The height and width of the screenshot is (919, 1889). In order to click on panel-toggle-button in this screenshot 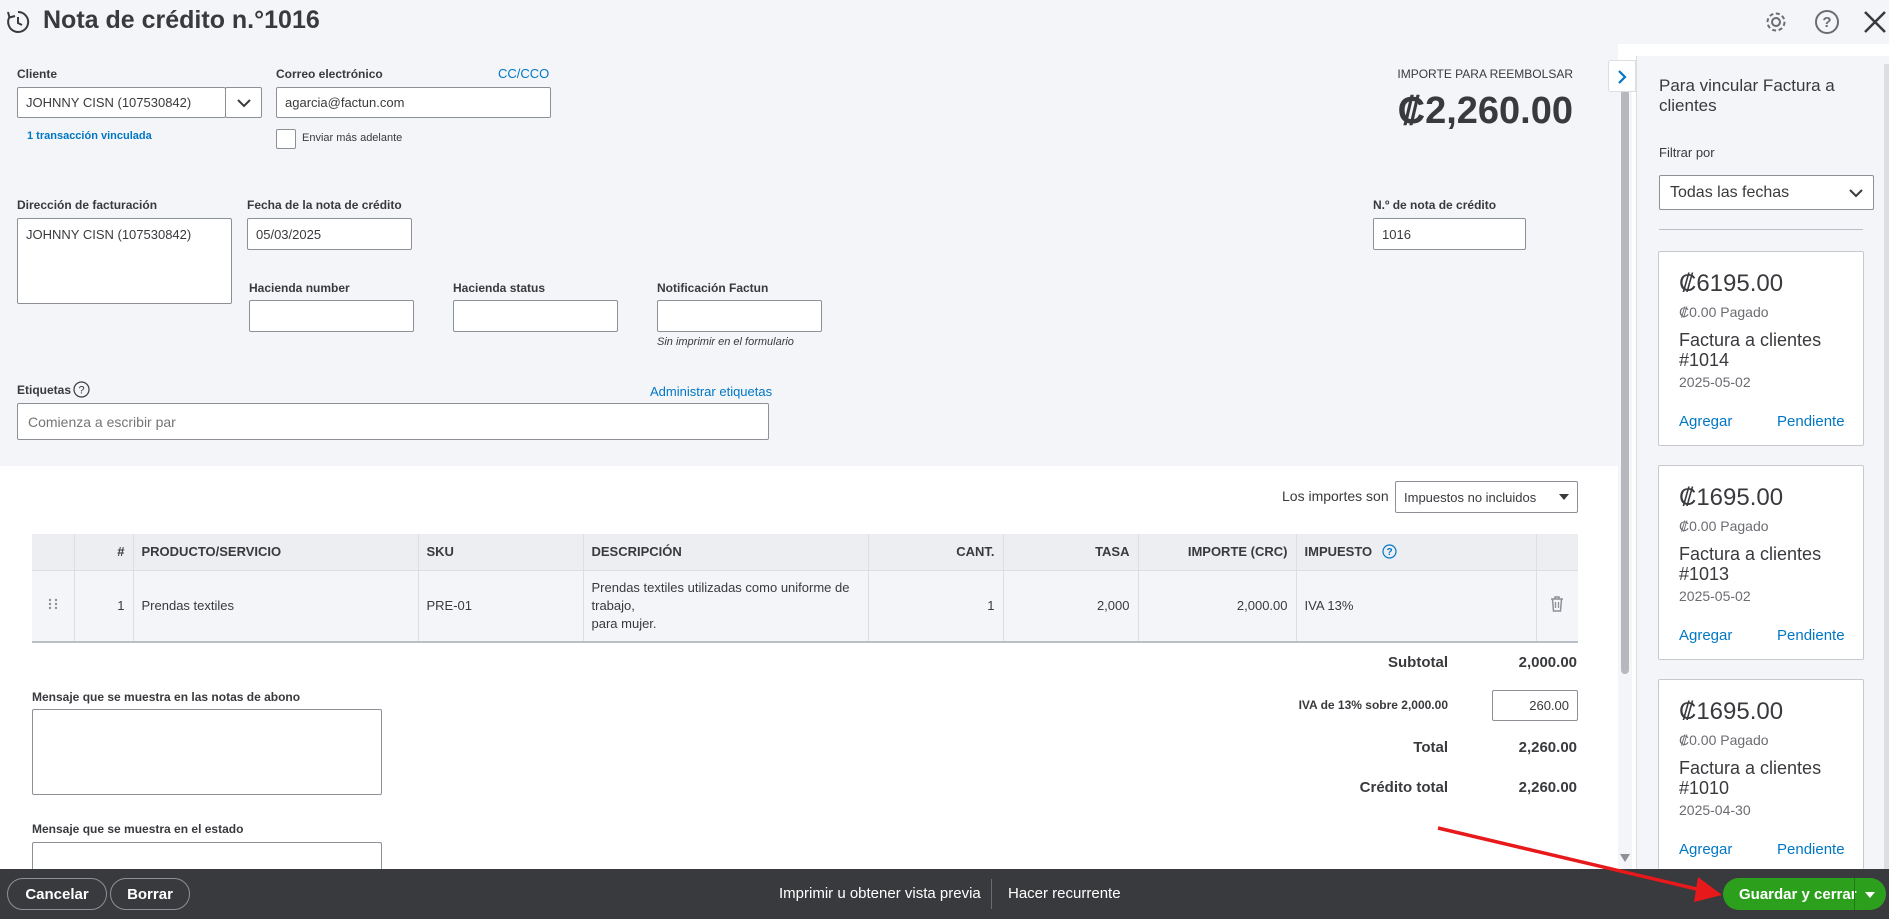, I will do `click(1622, 76)`.